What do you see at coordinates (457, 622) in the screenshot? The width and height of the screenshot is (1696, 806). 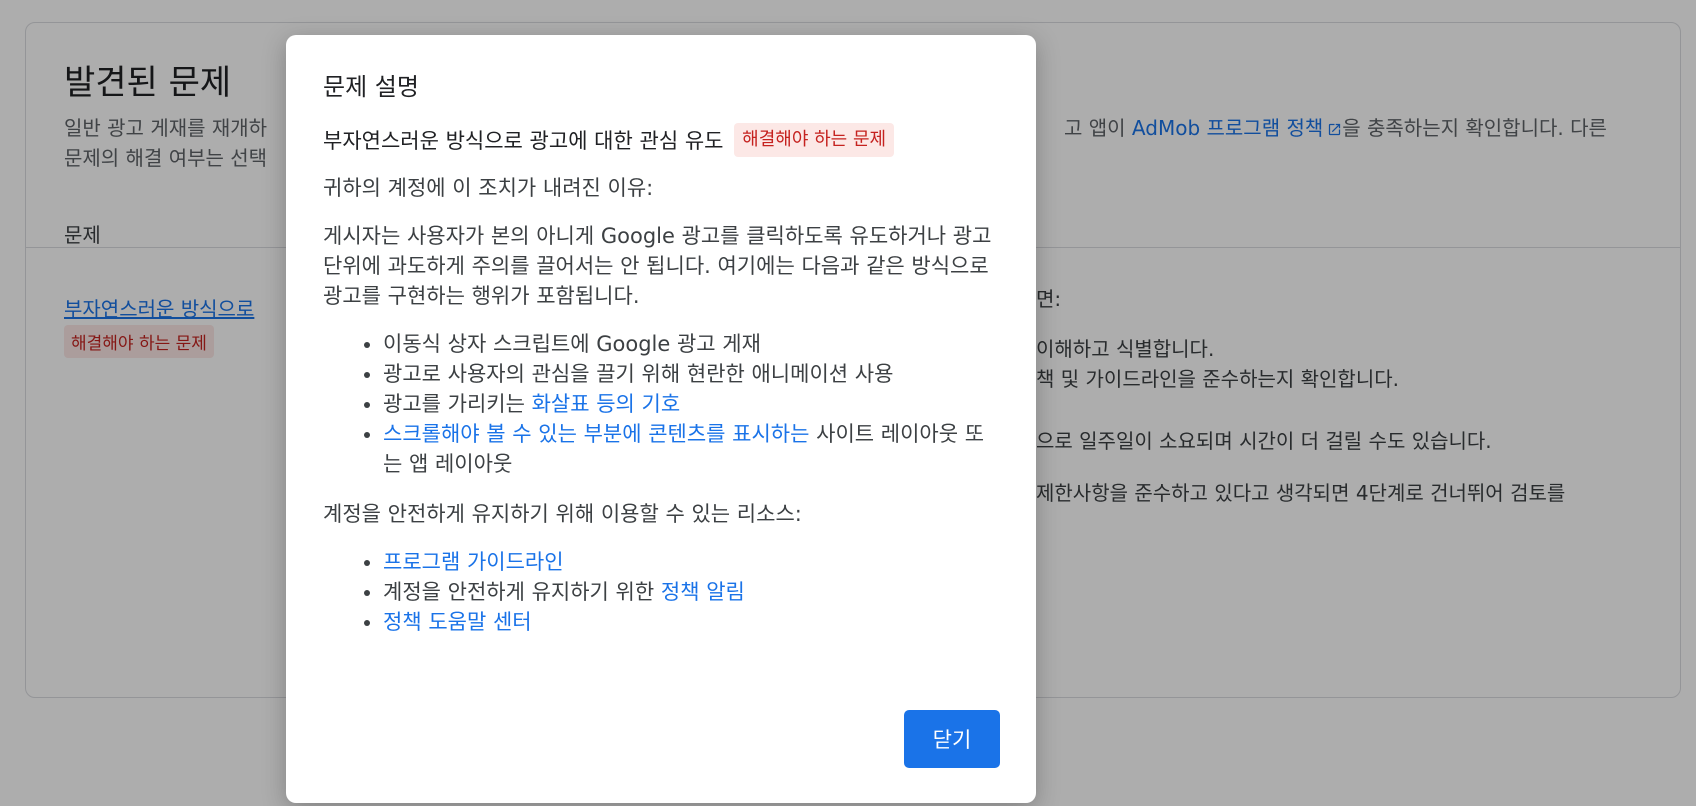 I see `policy-help-center-link: 정책 도움말 센터` at bounding box center [457, 622].